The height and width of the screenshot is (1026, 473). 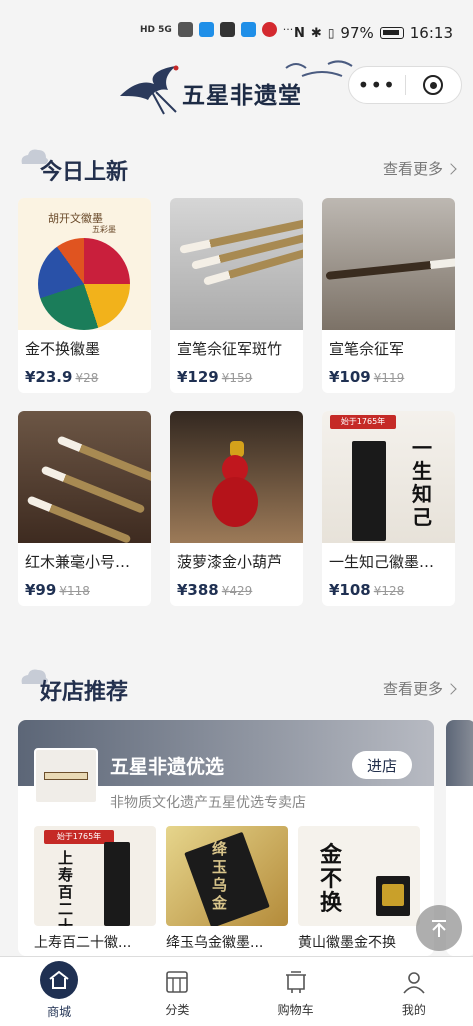 What do you see at coordinates (299, 33) in the screenshot?
I see `nfc-icon: N` at bounding box center [299, 33].